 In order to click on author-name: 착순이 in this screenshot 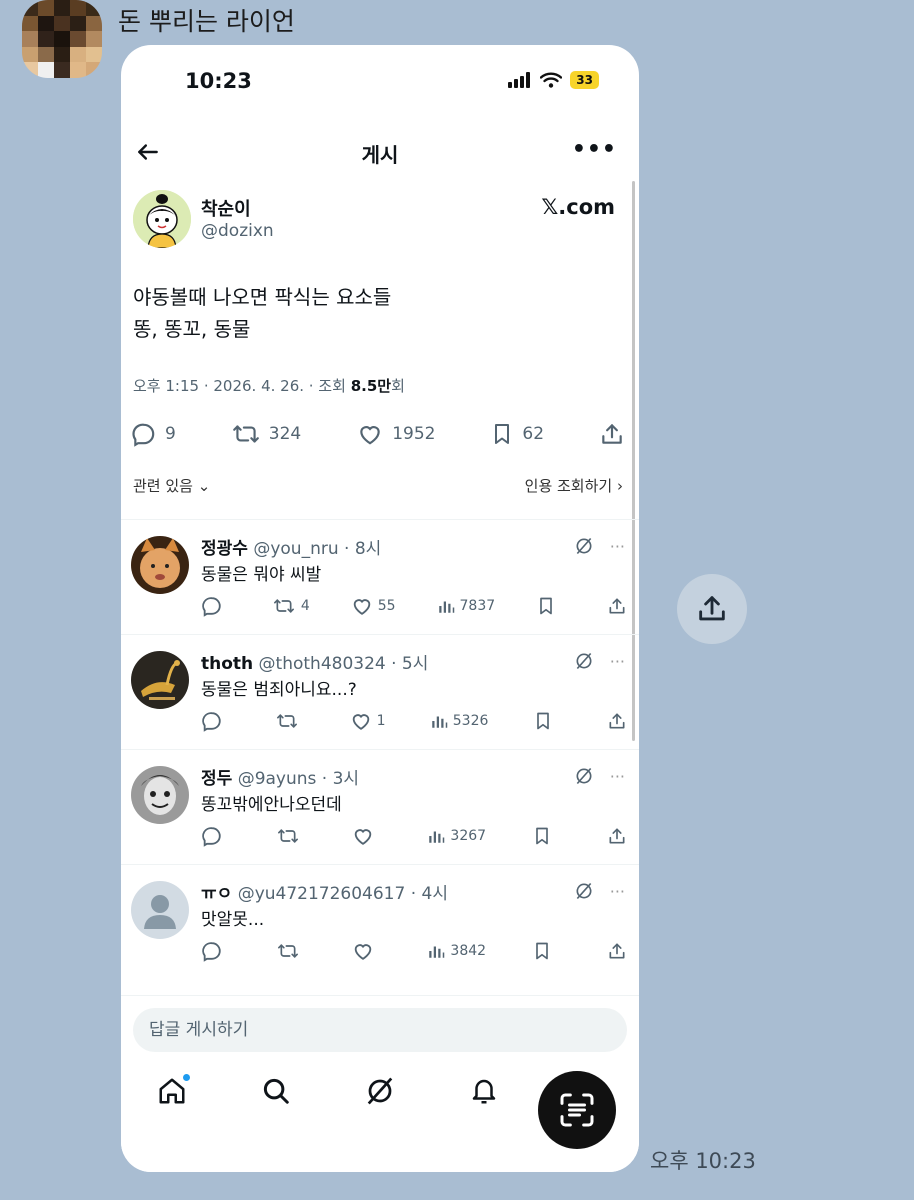, I will do `click(226, 208)`.